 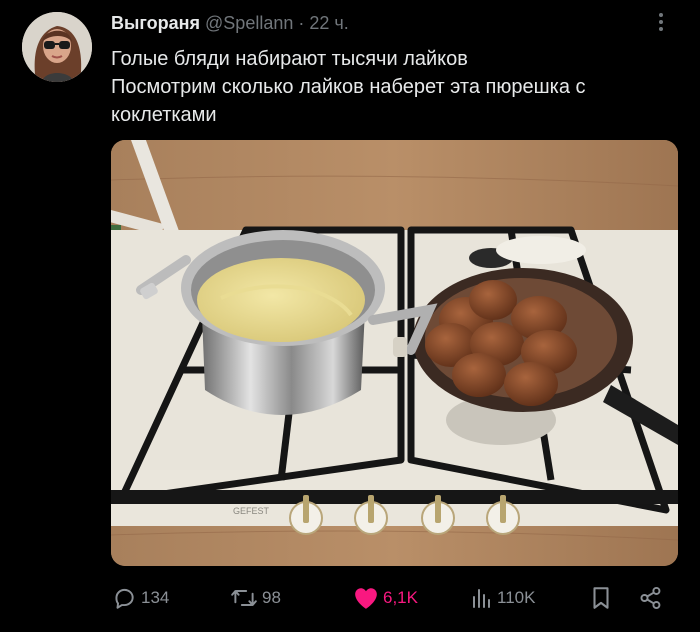 What do you see at coordinates (350, 599) in the screenshot?
I see `tweet-actions: 134 98 6,1K 110K` at bounding box center [350, 599].